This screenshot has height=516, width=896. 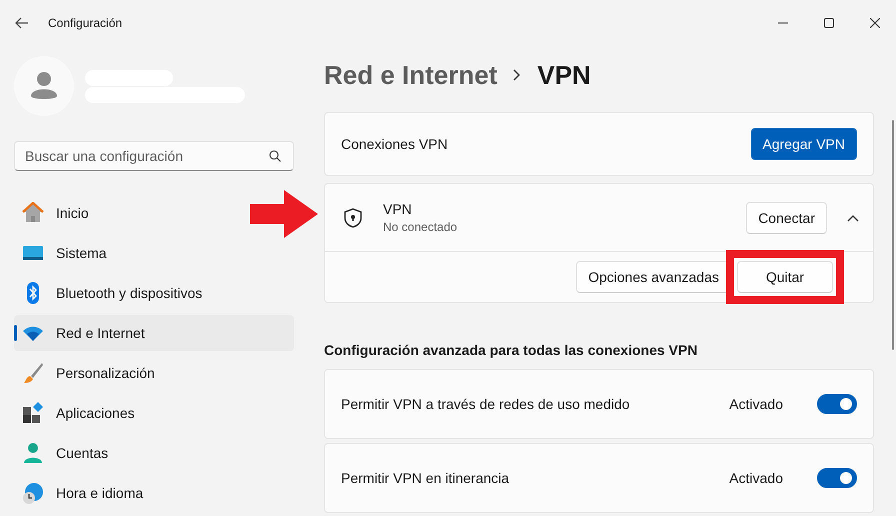 I want to click on apps-icon, so click(x=33, y=413).